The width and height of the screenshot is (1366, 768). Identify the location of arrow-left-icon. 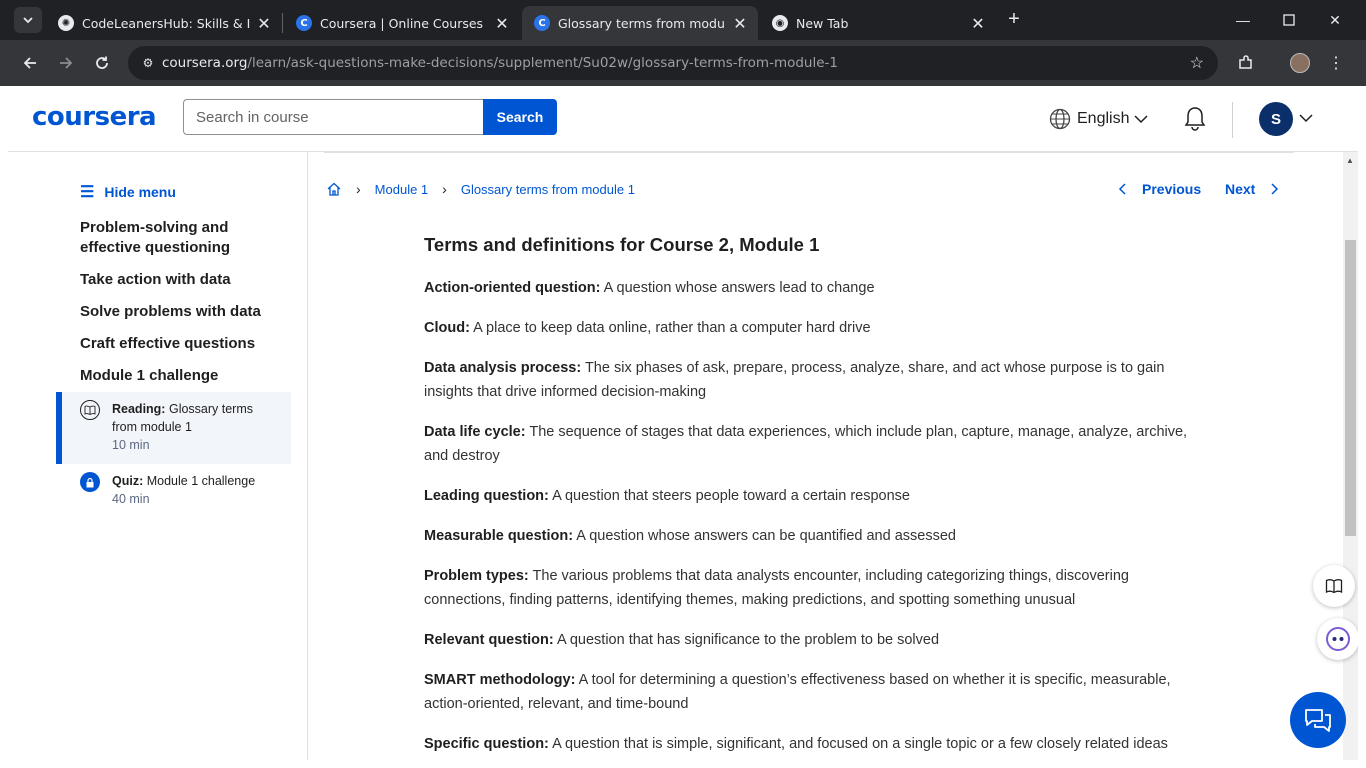
(29, 63).